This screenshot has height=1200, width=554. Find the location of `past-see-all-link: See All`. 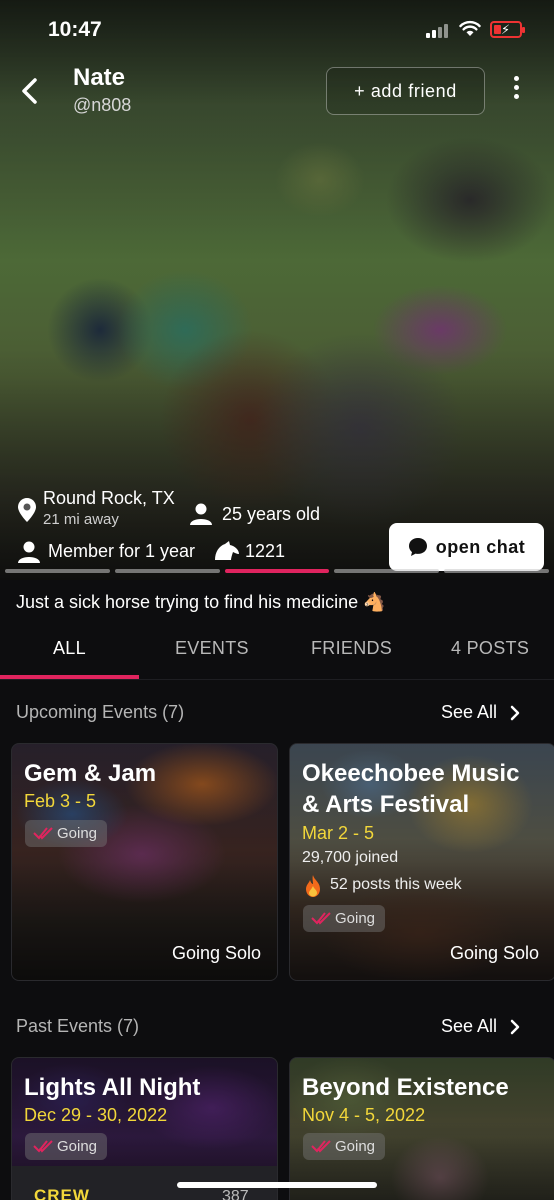

past-see-all-link: See All is located at coordinates (469, 1026).